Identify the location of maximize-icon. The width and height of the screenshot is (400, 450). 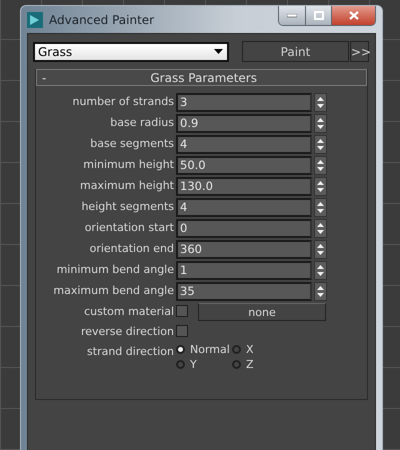
(319, 15).